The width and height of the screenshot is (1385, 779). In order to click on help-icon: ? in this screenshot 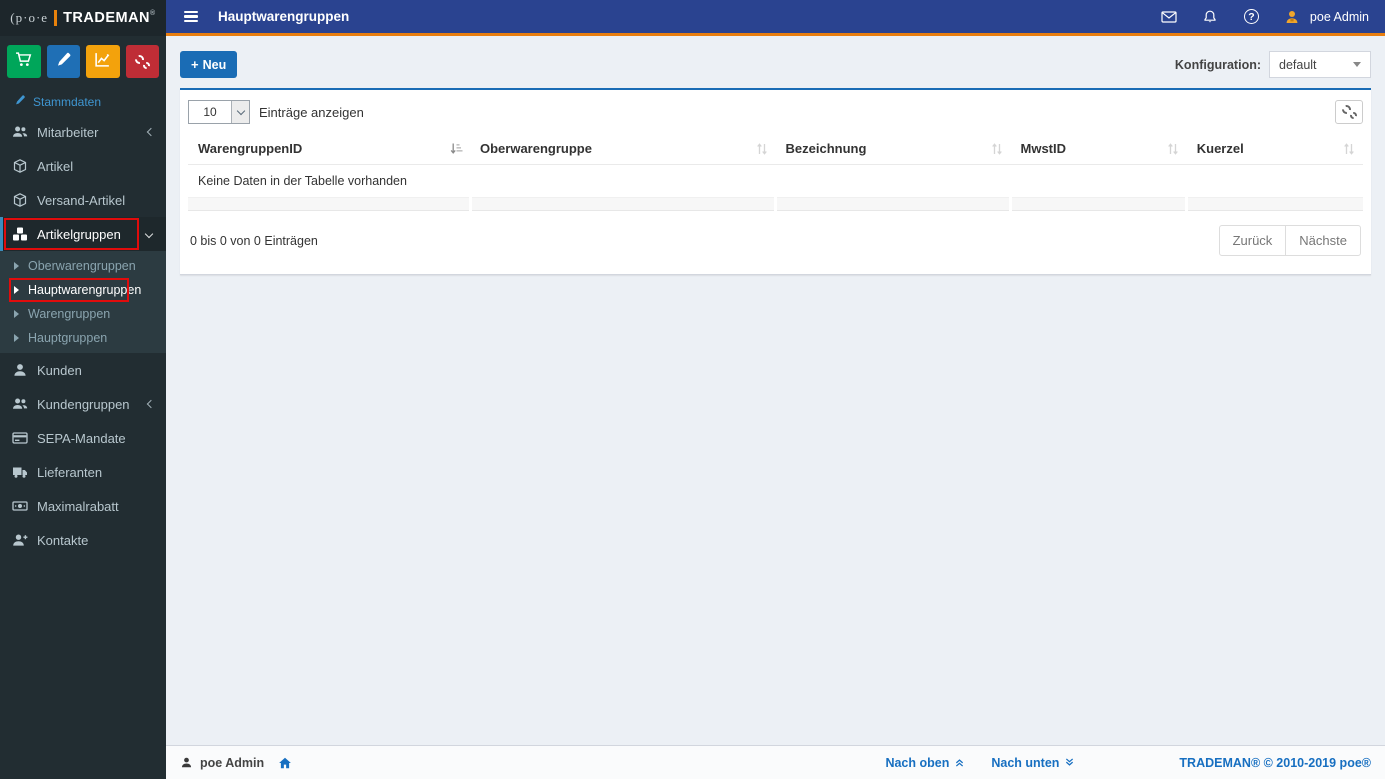, I will do `click(1251, 16)`.